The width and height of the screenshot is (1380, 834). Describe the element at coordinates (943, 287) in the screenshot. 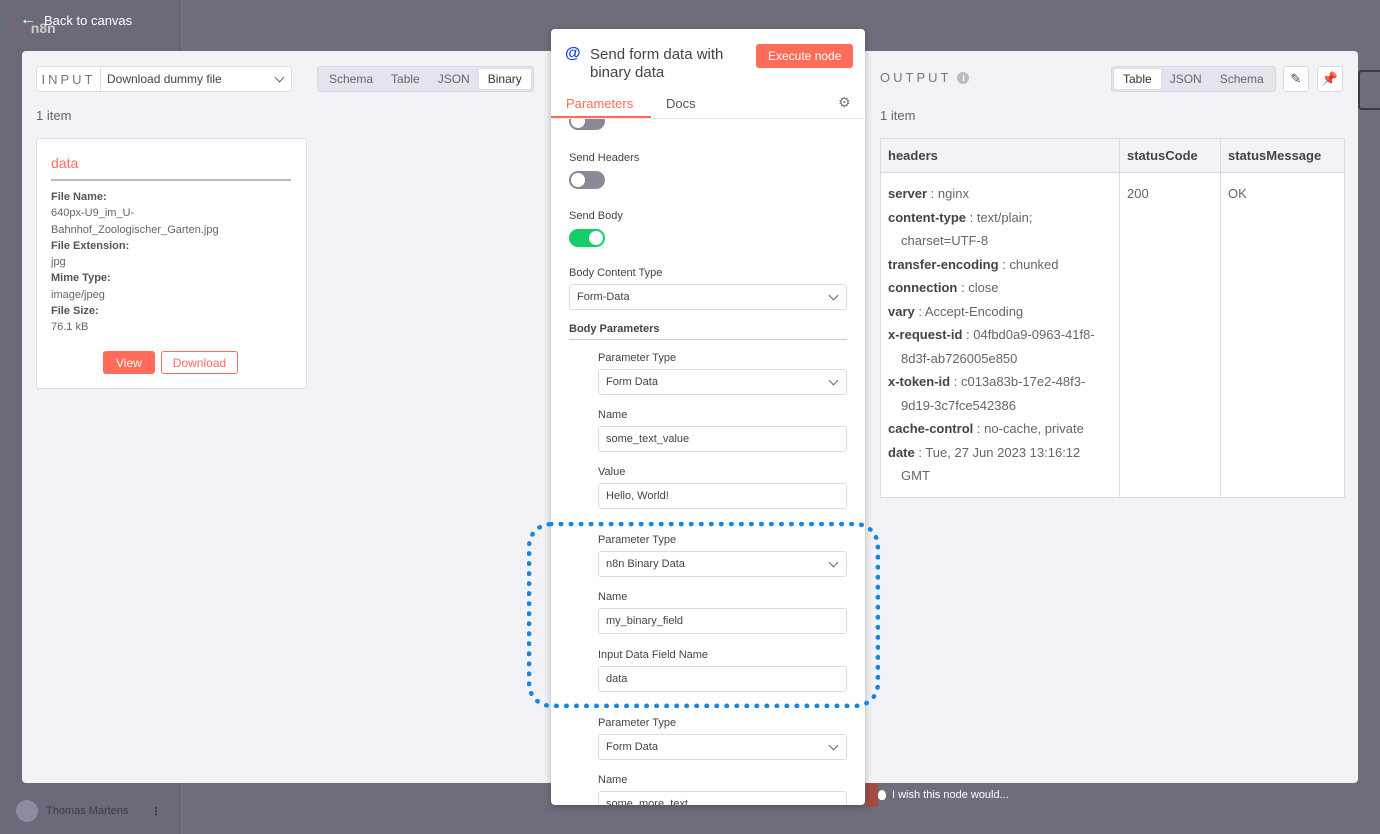

I see `header-entry: connection : close` at that location.